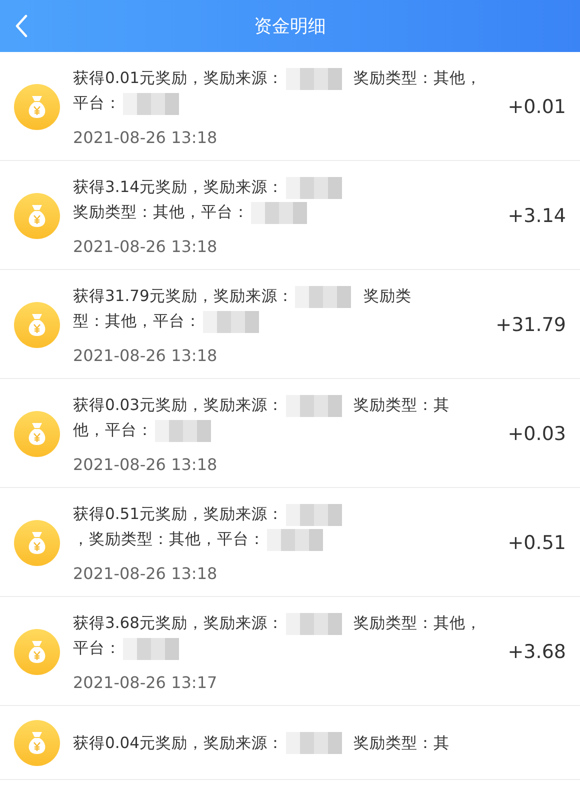 Image resolution: width=580 pixels, height=810 pixels. What do you see at coordinates (178, 405) in the screenshot?
I see `reward-description: 获得0.03元奖励，奖励来源：` at bounding box center [178, 405].